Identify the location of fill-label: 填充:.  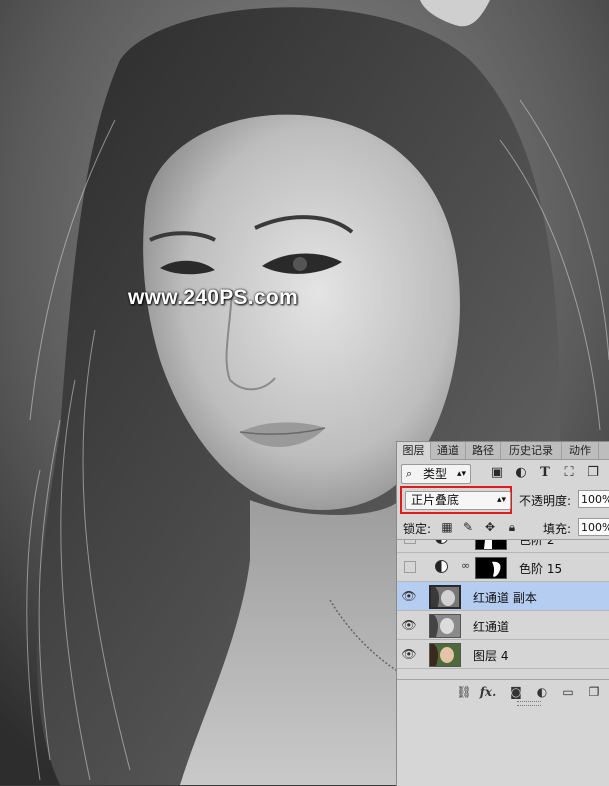
(557, 529).